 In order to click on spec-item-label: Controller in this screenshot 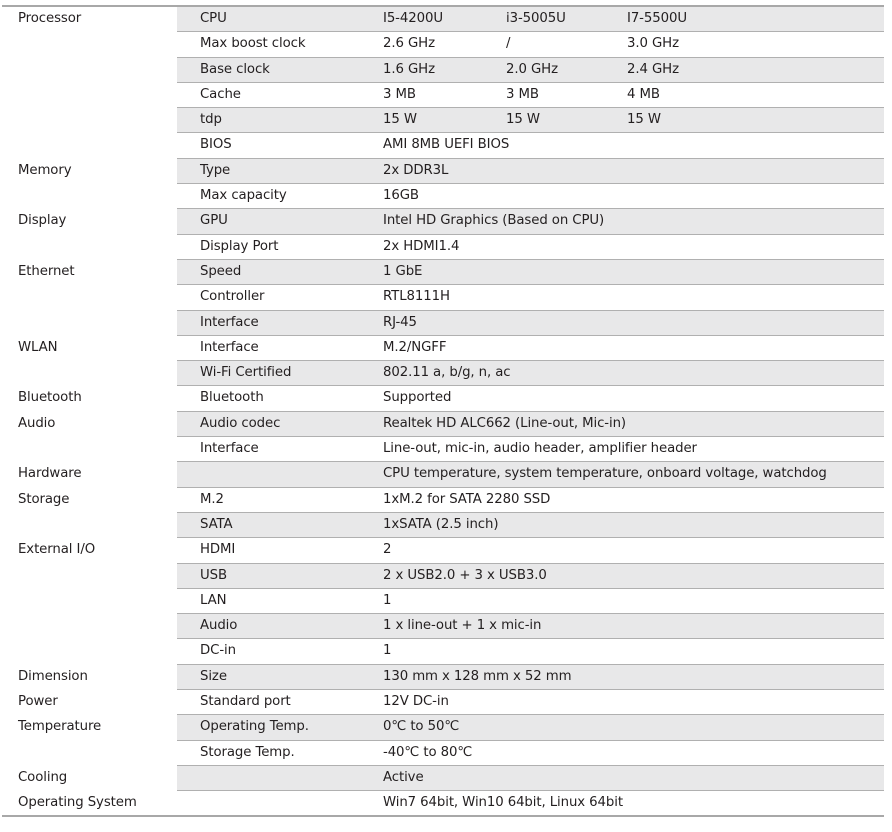, I will do `click(232, 297)`.